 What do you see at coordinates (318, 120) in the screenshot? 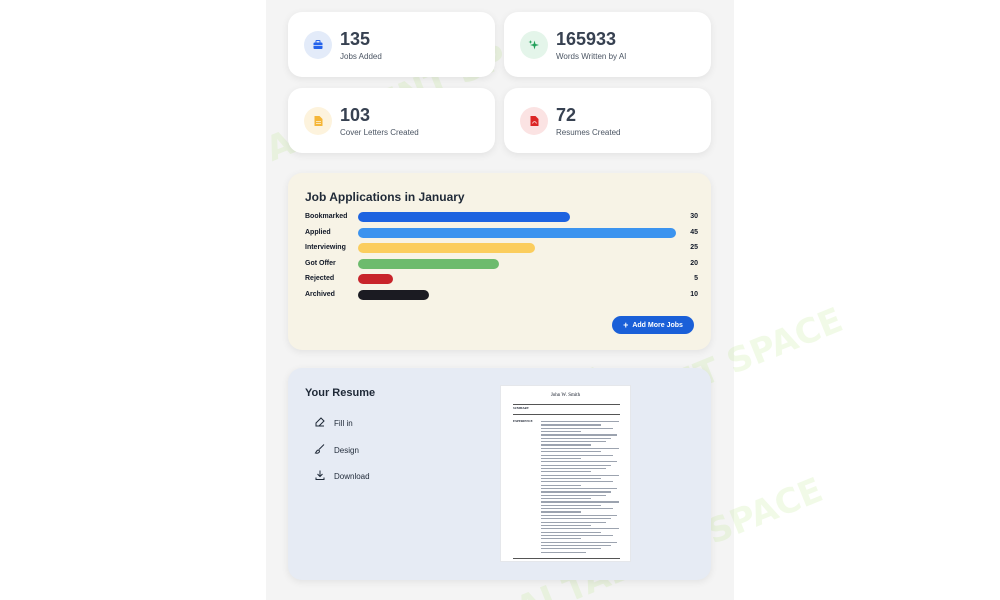
I see `document-icon` at bounding box center [318, 120].